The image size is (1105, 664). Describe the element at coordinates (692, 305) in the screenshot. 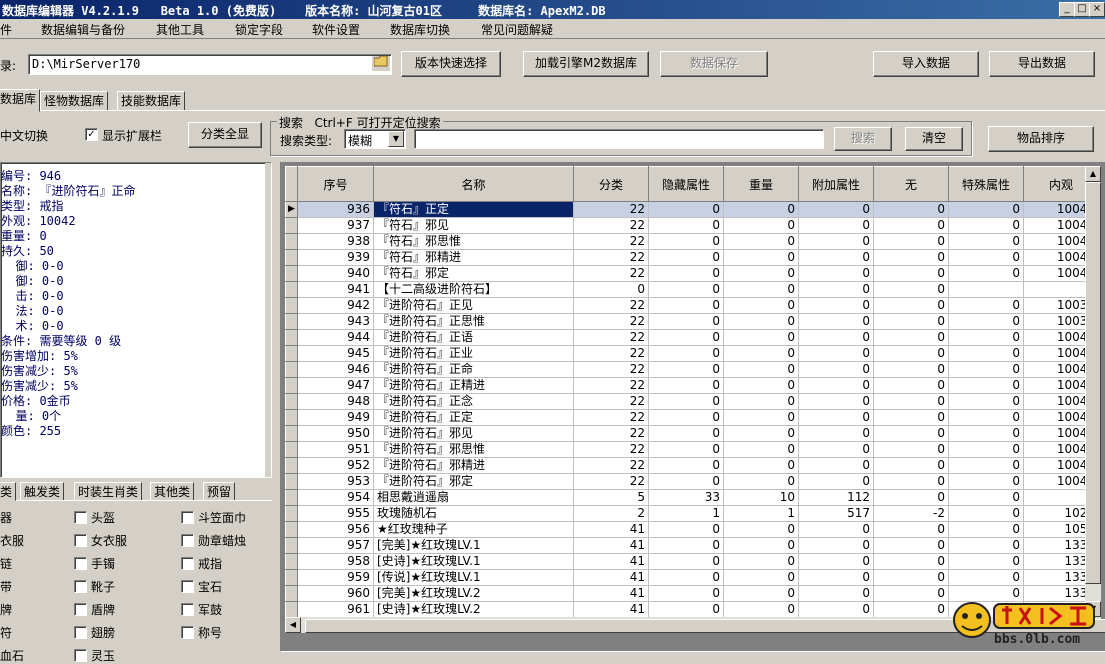

I see `table-row: 942 『进阶符石』正见 22 0 0 0 0 0 10038` at that location.